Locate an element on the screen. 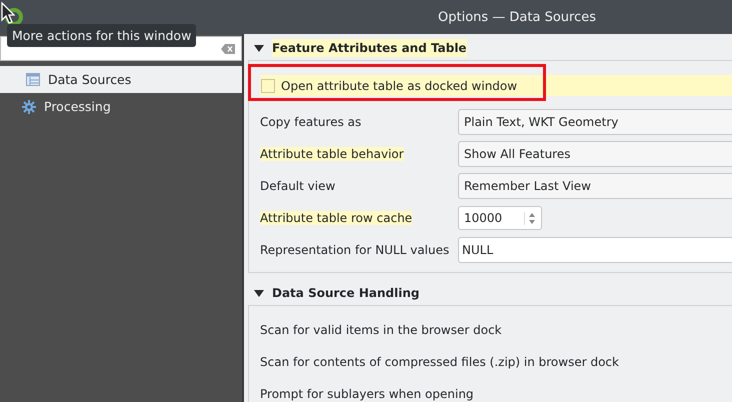  field-label: Copy features as is located at coordinates (311, 122).